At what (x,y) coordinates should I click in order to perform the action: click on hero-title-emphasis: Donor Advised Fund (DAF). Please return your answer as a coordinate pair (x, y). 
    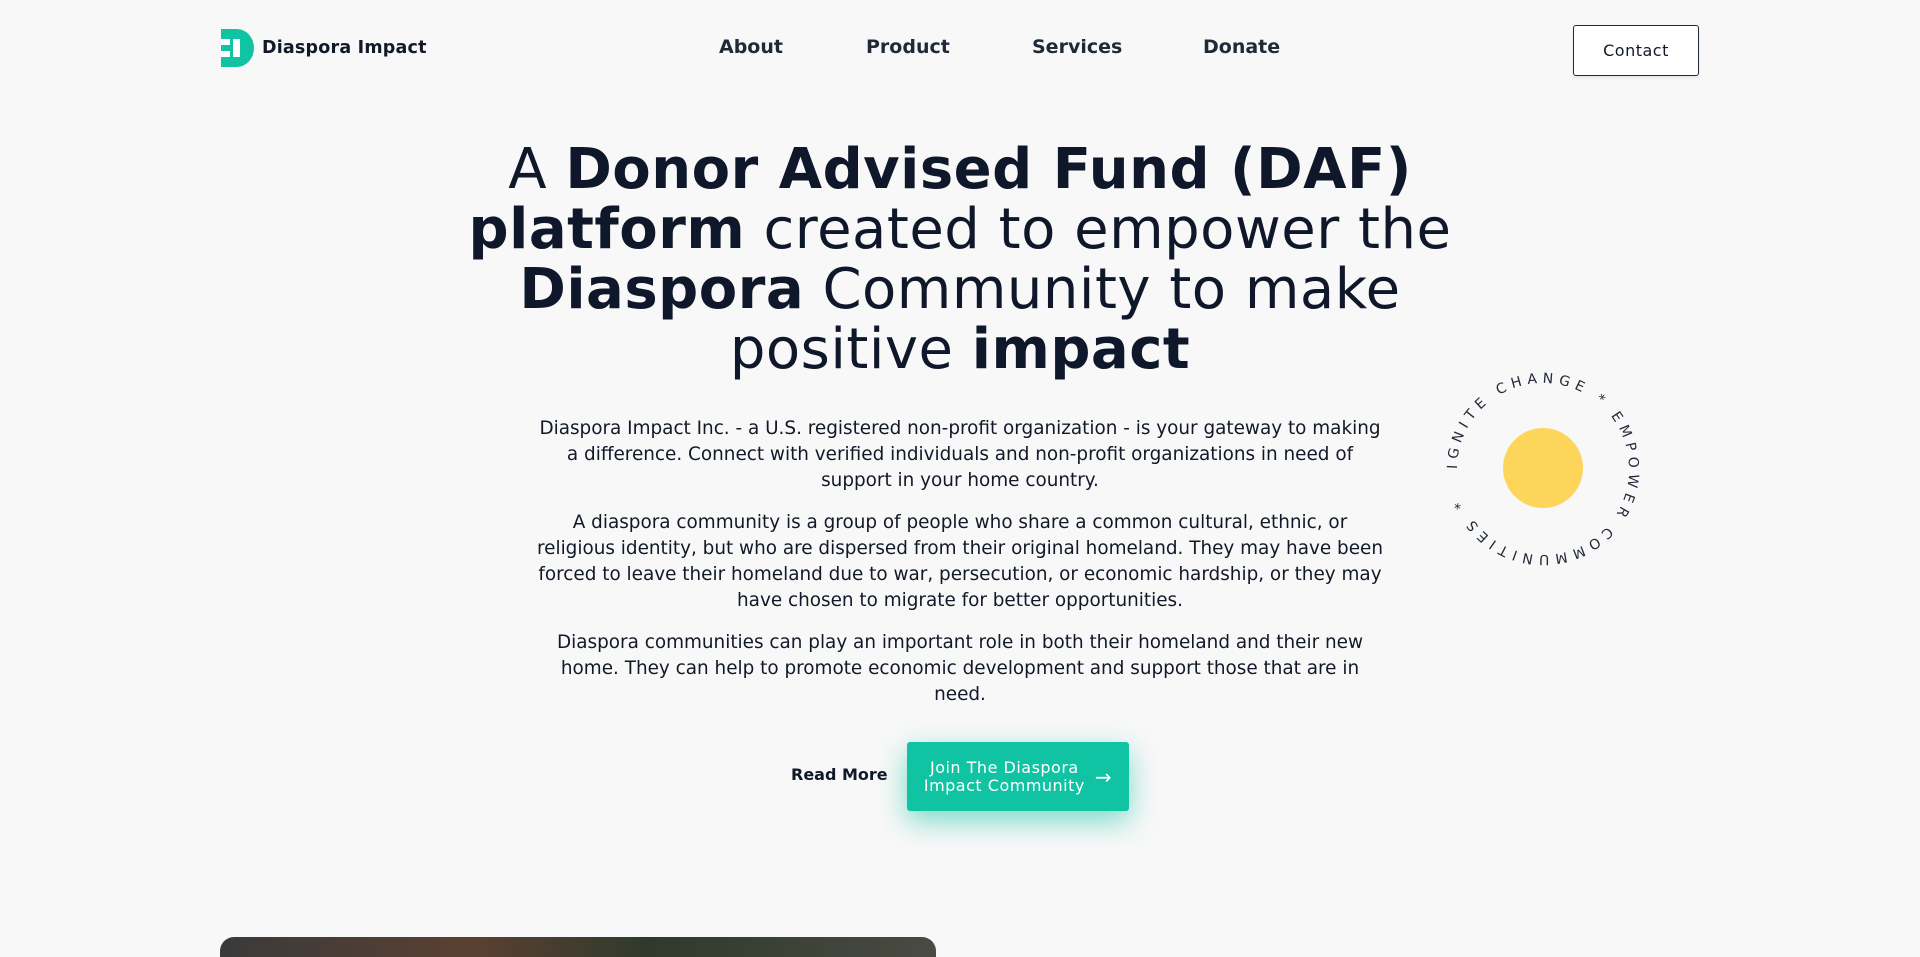
    Looking at the image, I should click on (988, 169).